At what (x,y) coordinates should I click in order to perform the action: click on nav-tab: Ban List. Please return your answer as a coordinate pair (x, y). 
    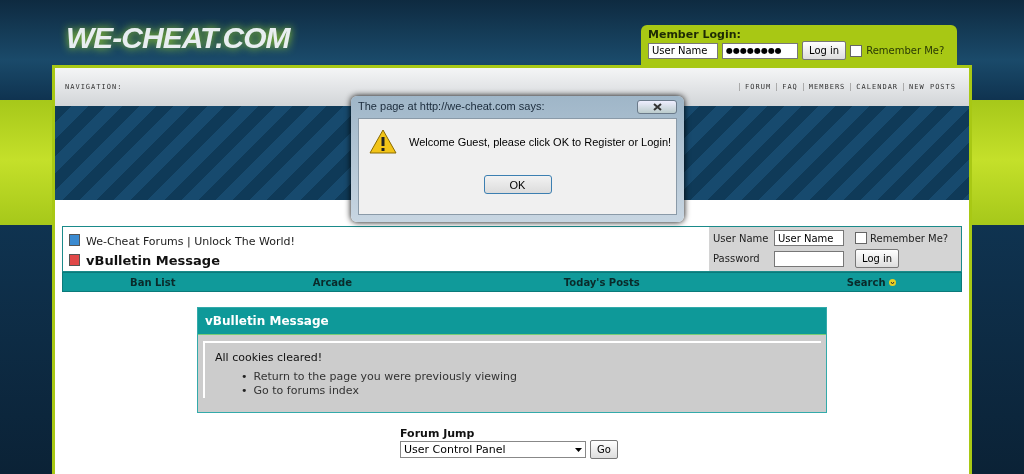
    Looking at the image, I should click on (153, 282).